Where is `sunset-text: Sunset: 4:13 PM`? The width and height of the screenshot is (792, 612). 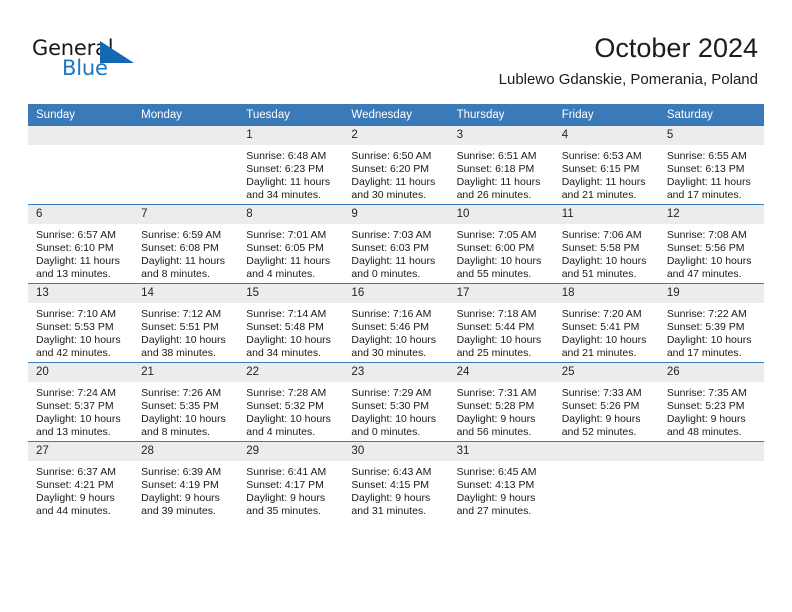
sunset-text: Sunset: 4:13 PM is located at coordinates (495, 485).